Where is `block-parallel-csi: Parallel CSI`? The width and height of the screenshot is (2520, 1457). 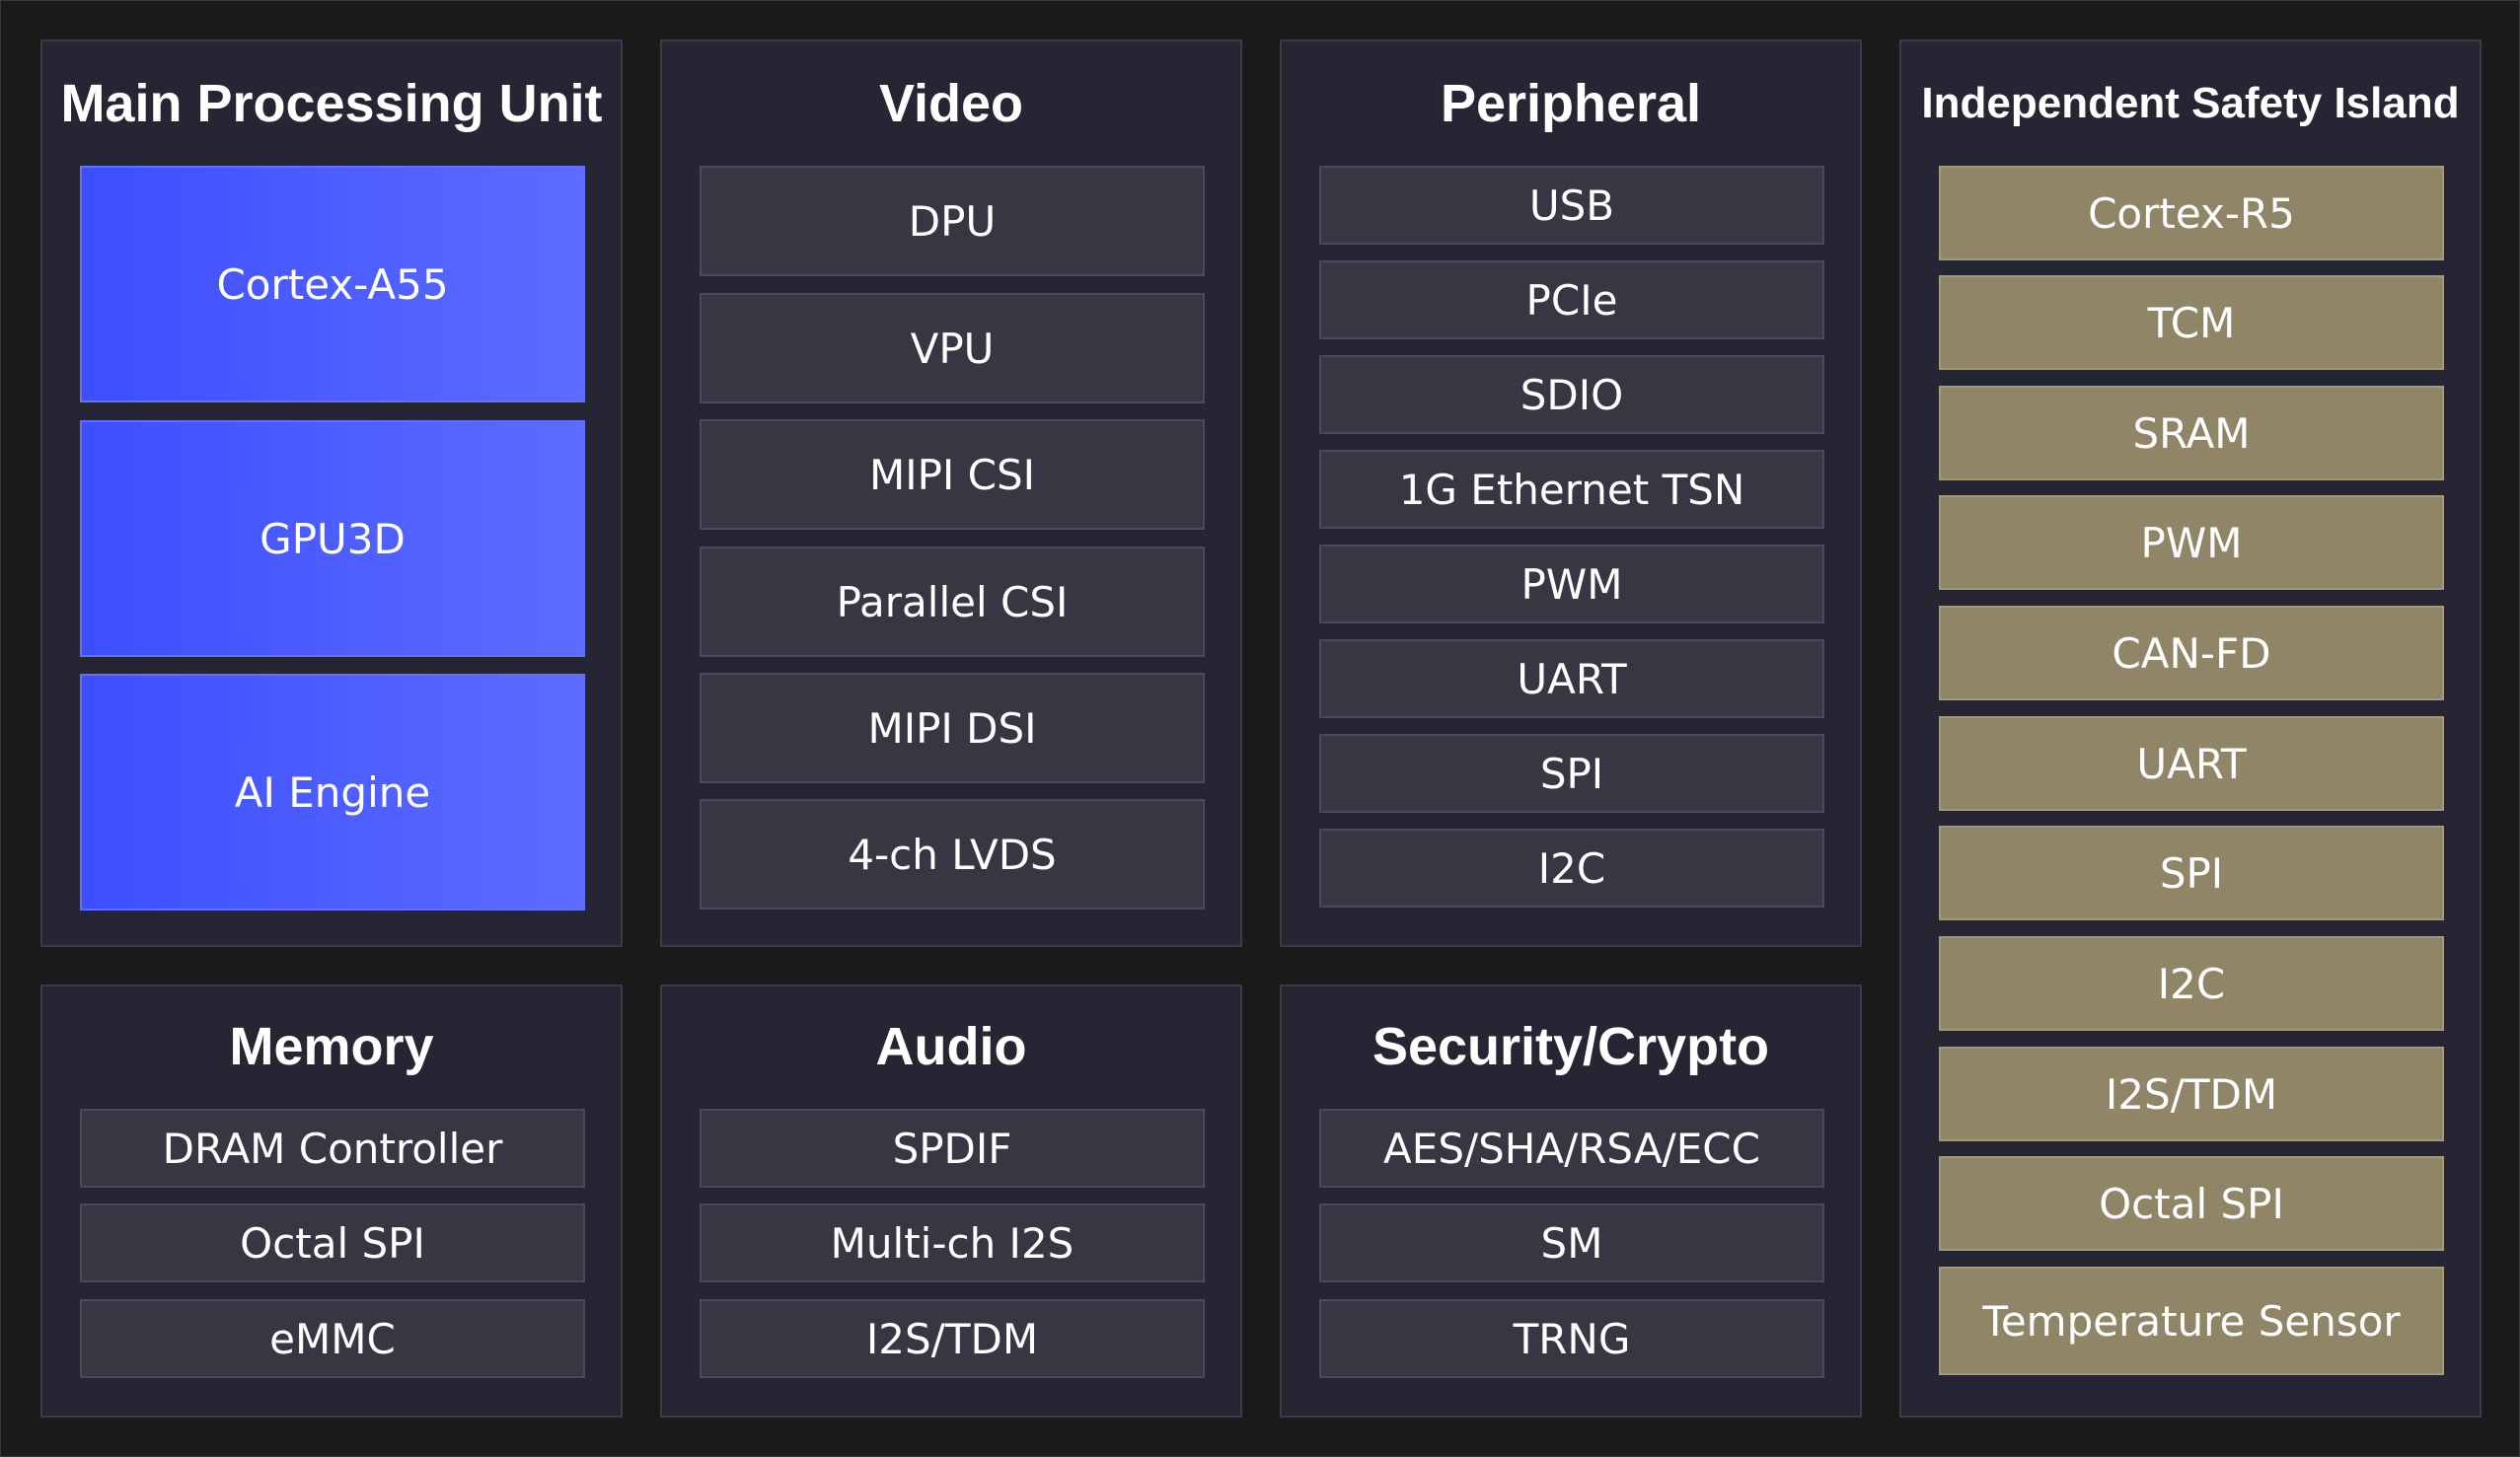 block-parallel-csi: Parallel CSI is located at coordinates (952, 601).